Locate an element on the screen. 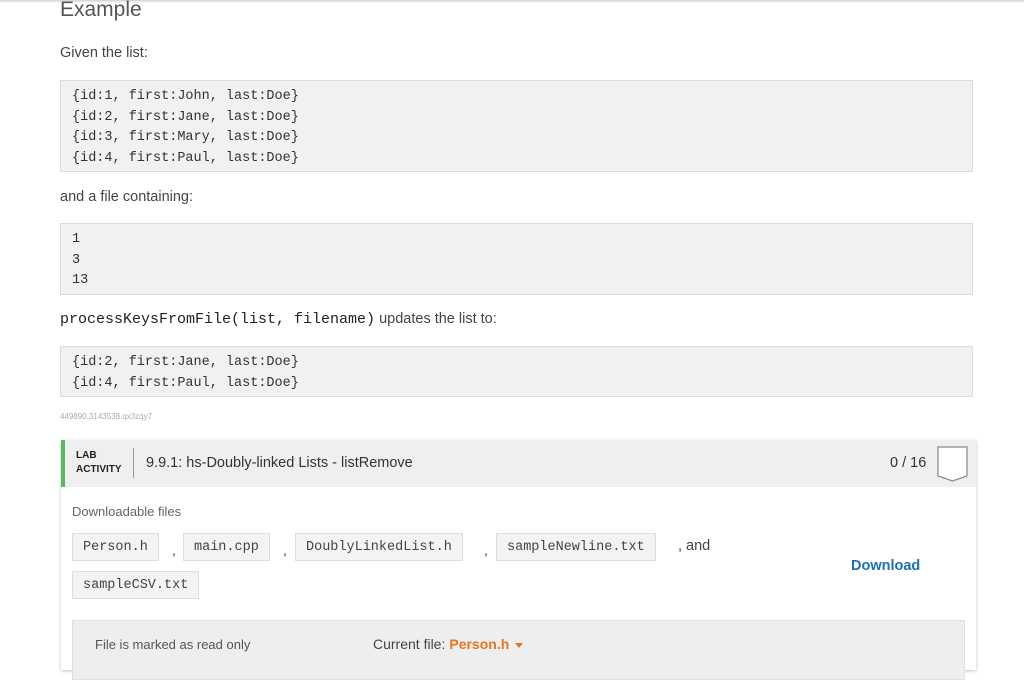 The image size is (1024, 680). code-line: {id:1, first:John, last:Doe} is located at coordinates (185, 96).